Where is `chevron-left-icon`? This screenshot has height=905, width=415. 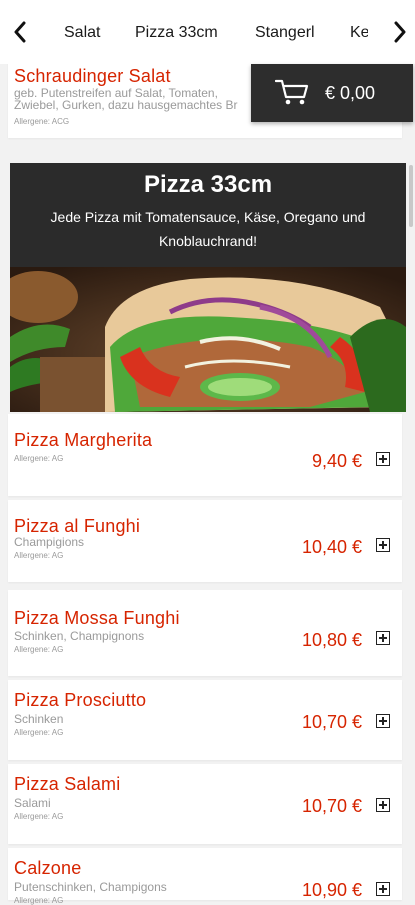
chevron-left-icon is located at coordinates (20, 32).